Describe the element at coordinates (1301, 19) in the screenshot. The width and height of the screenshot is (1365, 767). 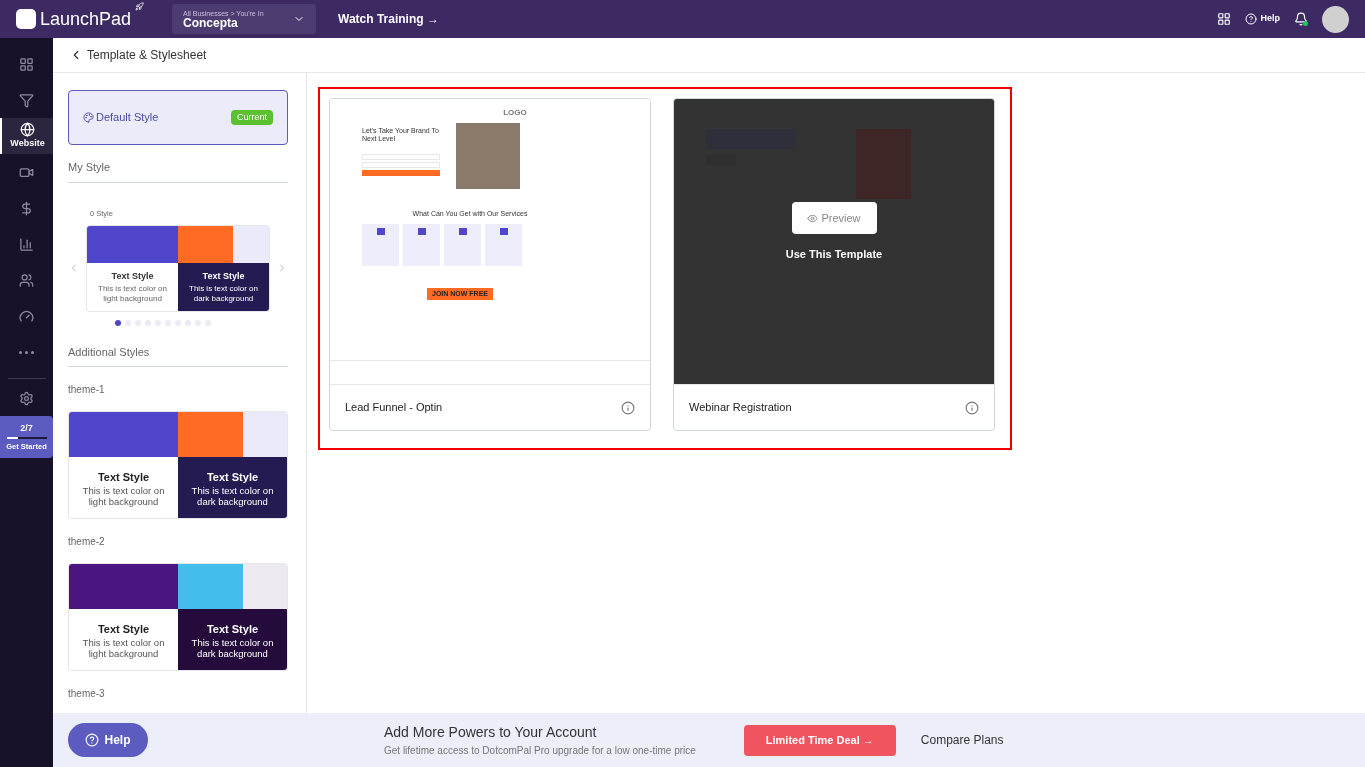
I see `notification-bell-icon` at that location.